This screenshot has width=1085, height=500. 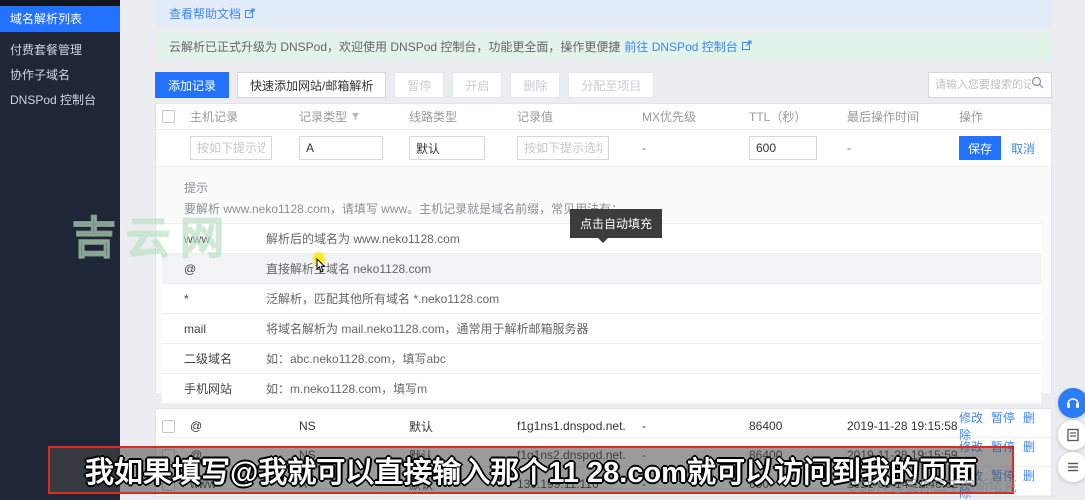 I want to click on hint-row-wildcard: * 泛解析，匹配其他所有域名 *.neko1128.com, so click(x=601, y=298).